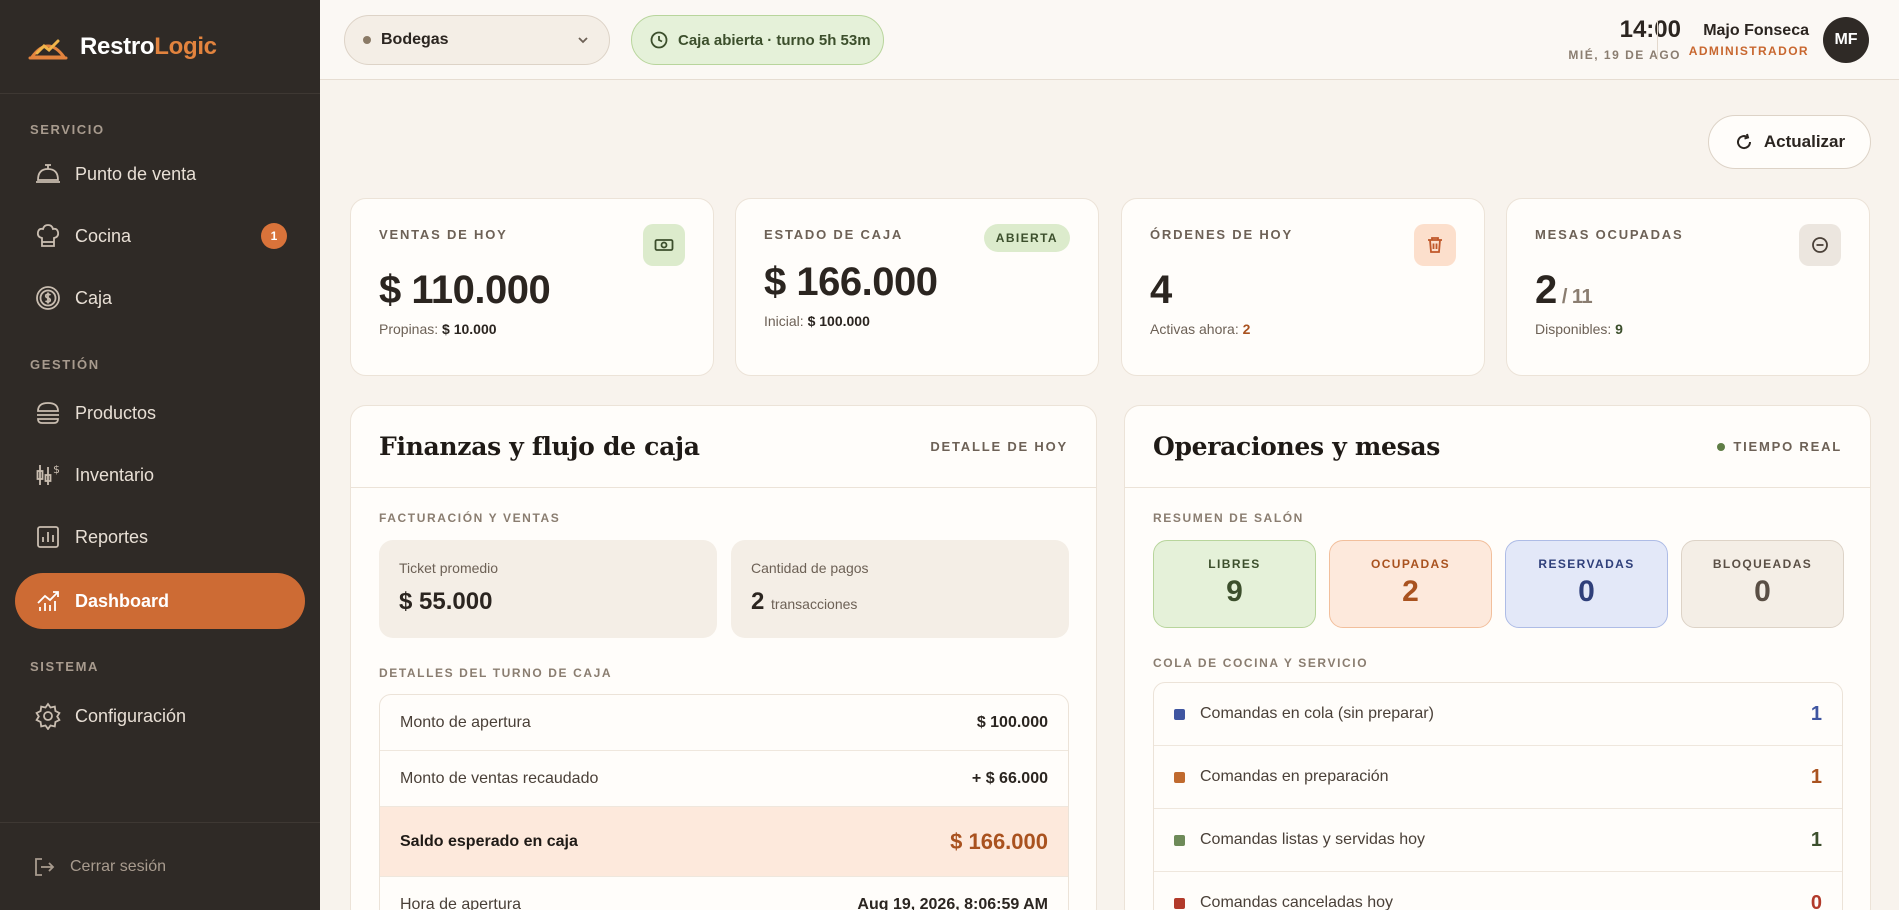 This screenshot has width=1899, height=910. Describe the element at coordinates (274, 236) in the screenshot. I see `cocina-count-badge: 1` at that location.